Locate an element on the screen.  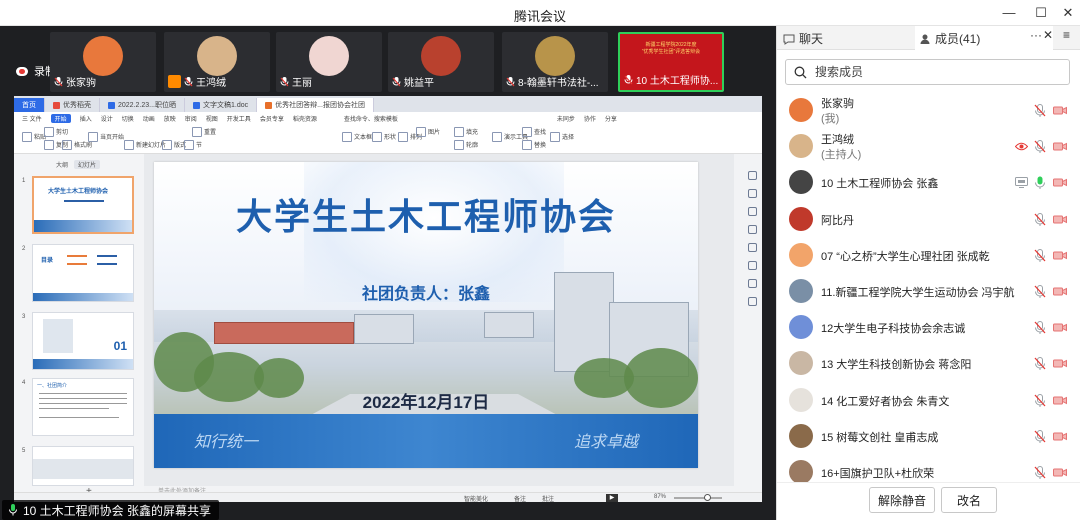
ribbon-button: 轮廓 is located at coordinates (466, 145).